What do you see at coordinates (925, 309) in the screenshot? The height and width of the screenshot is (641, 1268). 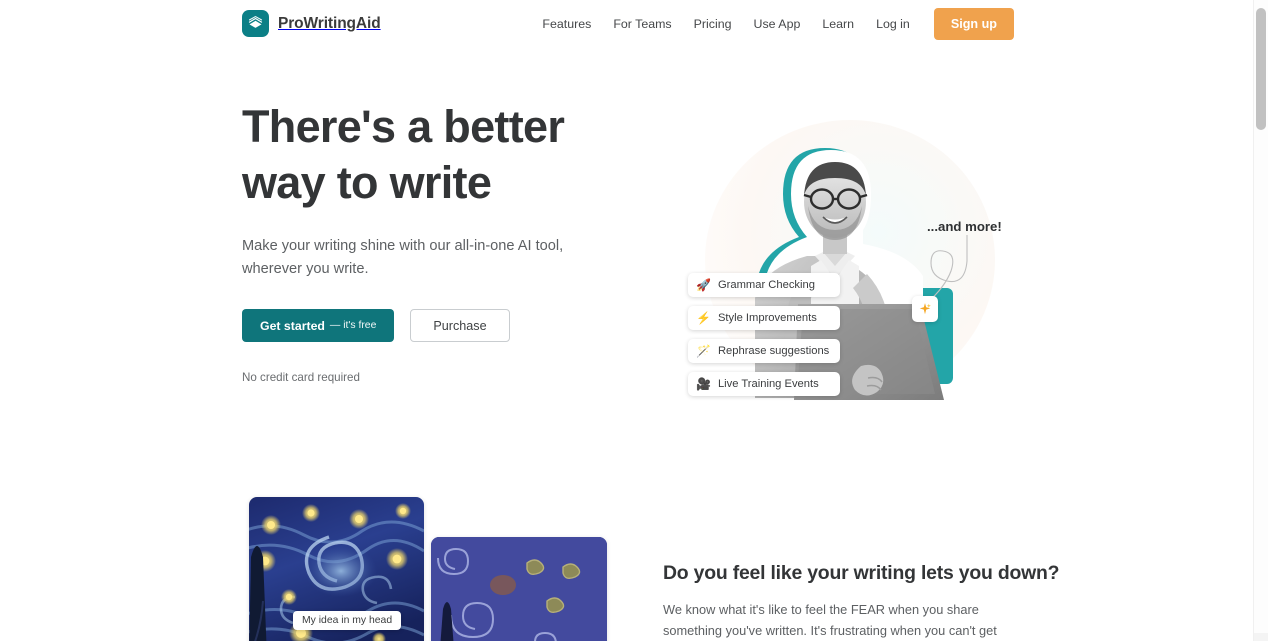 I see `sparkle-icon` at bounding box center [925, 309].